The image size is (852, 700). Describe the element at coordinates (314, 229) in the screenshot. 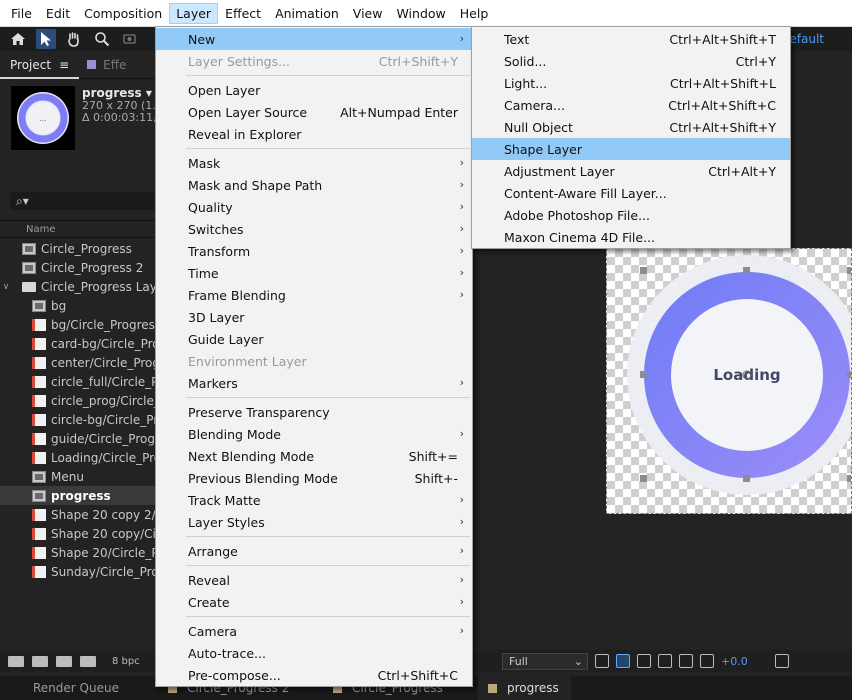

I see `layer-menu-item-switches: Switches ›` at that location.